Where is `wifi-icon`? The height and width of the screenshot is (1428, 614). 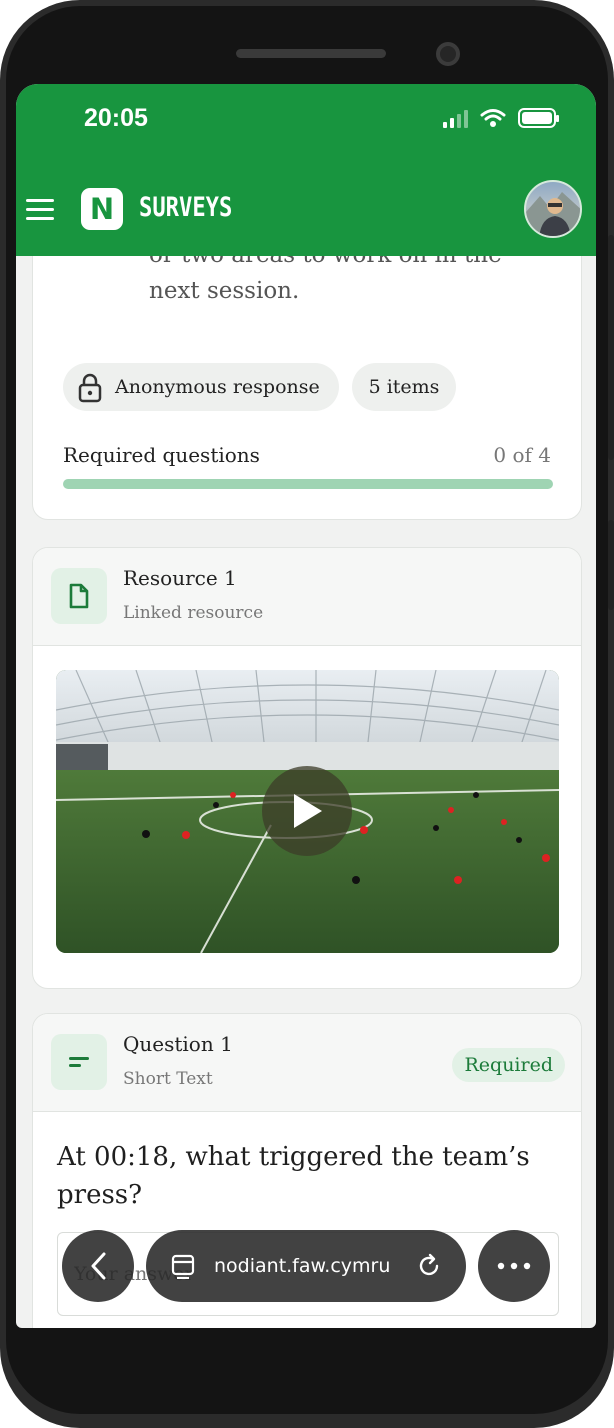
wifi-icon is located at coordinates (493, 118).